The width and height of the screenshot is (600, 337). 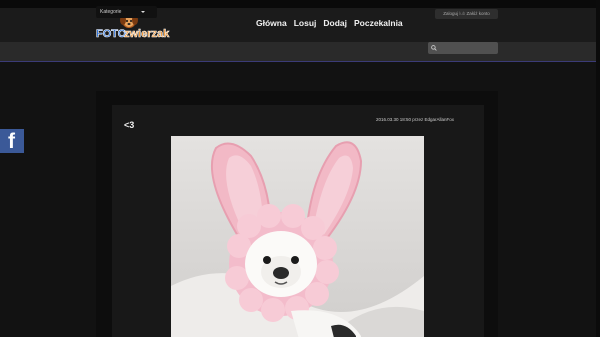 What do you see at coordinates (467, 48) in the screenshot?
I see `search-input` at bounding box center [467, 48].